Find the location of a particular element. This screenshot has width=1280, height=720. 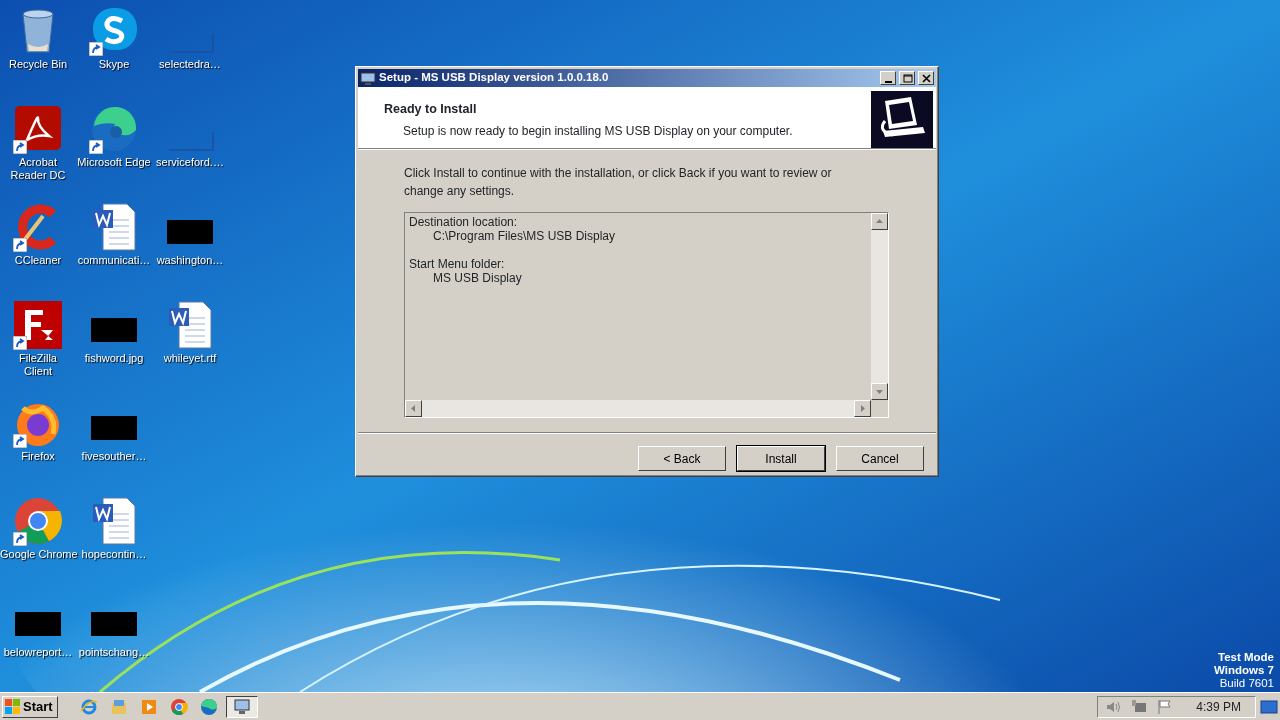

scroll-left-button is located at coordinates (413, 408).